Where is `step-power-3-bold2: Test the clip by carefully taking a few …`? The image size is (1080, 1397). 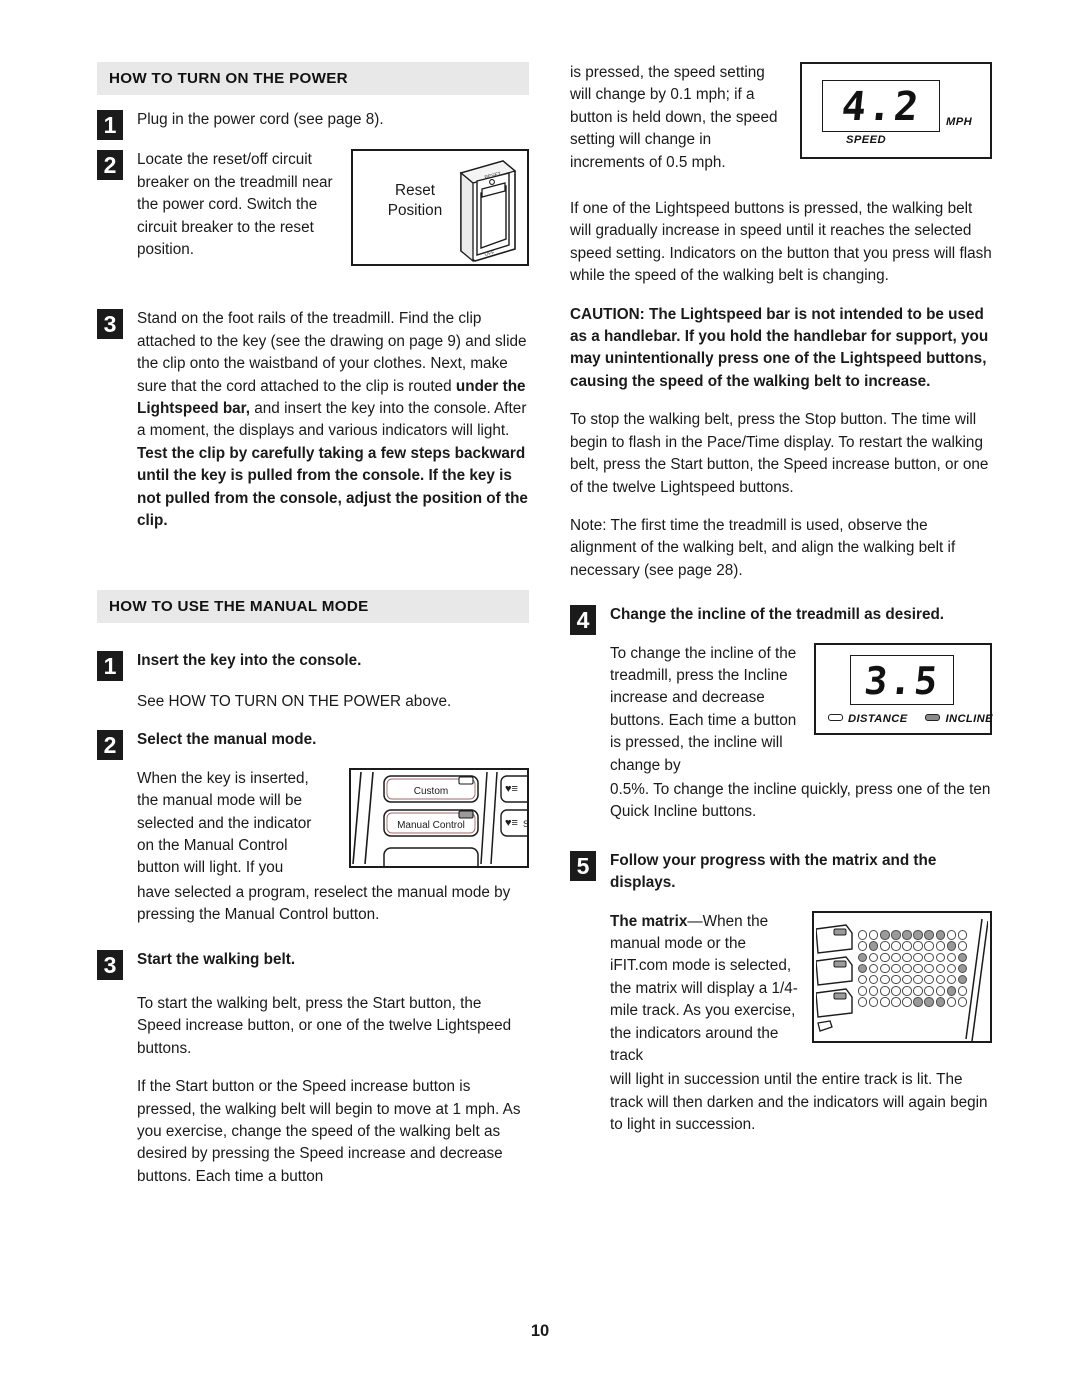 step-power-3-bold2: Test the clip by carefully taking a few … is located at coordinates (332, 487).